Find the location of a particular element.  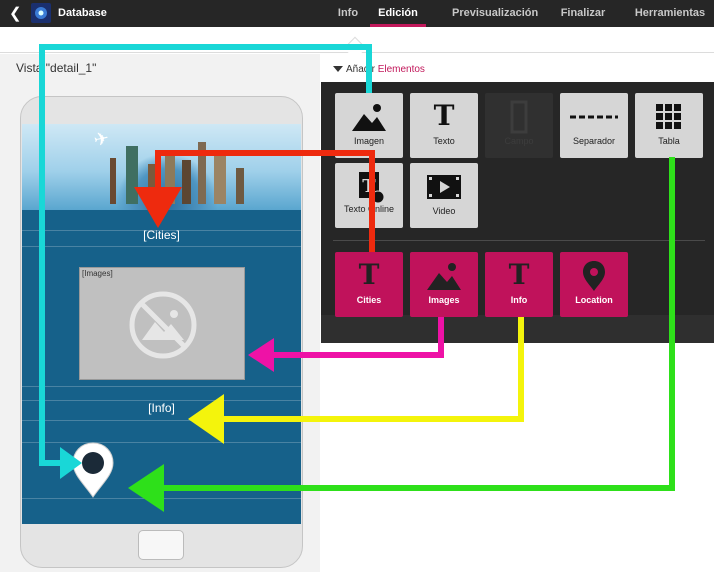

tab-finalizar: Finalizar is located at coordinates (583, 13).